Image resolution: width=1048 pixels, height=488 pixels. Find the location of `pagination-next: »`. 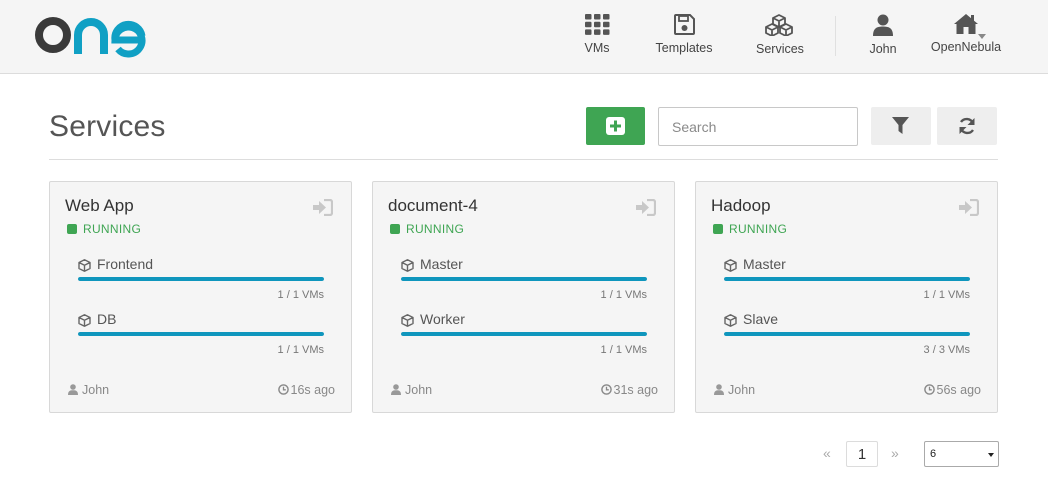

pagination-next: » is located at coordinates (895, 453).